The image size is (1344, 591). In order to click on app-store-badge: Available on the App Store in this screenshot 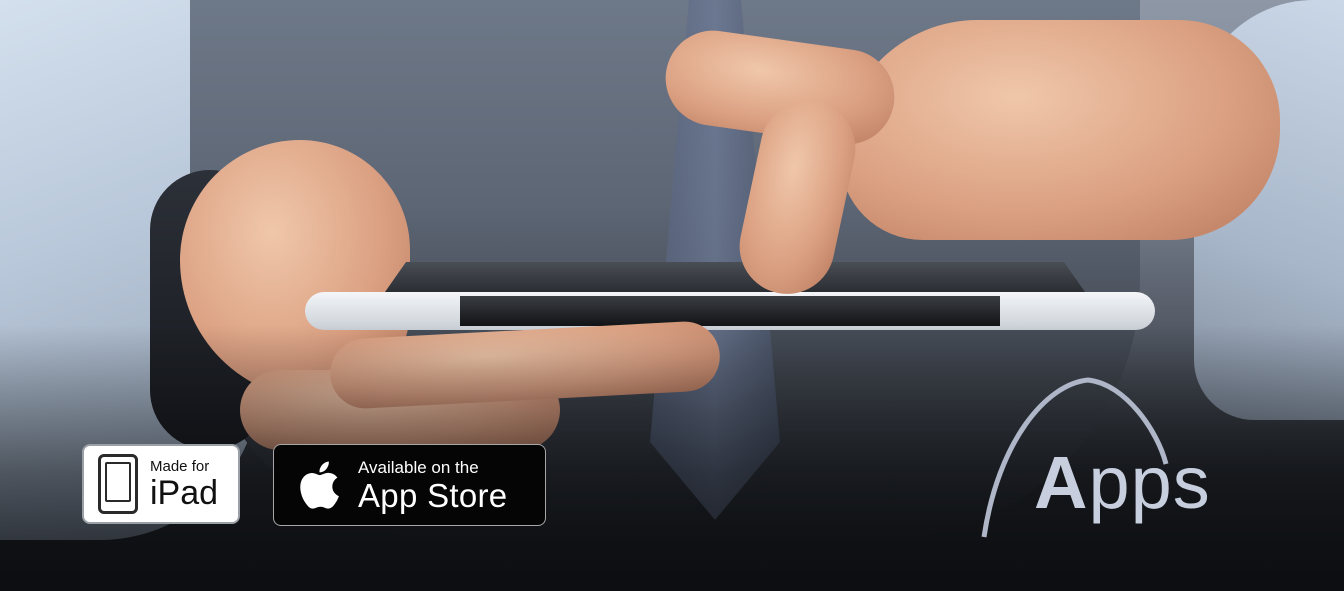, I will do `click(409, 485)`.